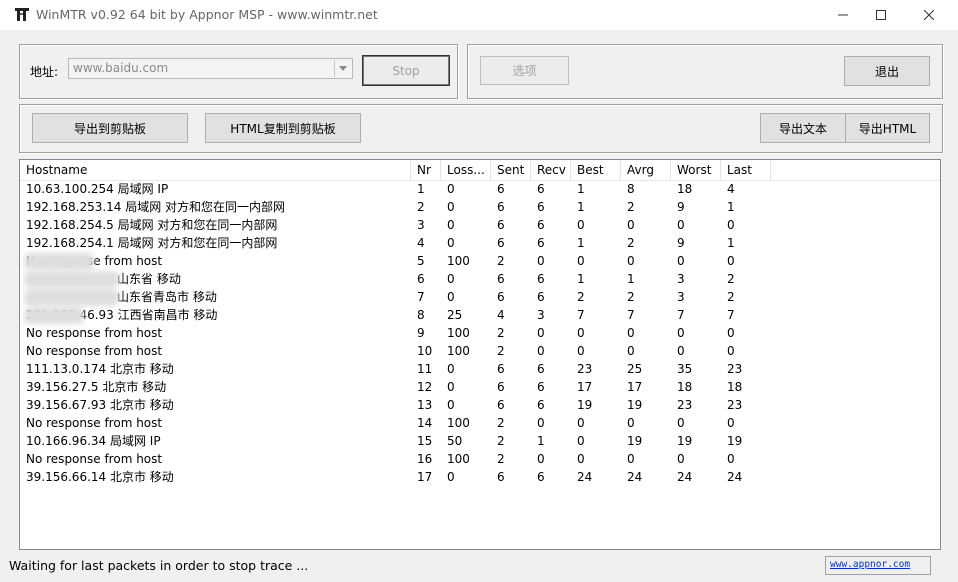 The width and height of the screenshot is (958, 582). Describe the element at coordinates (887, 71) in the screenshot. I see `exit-button: 退出` at that location.